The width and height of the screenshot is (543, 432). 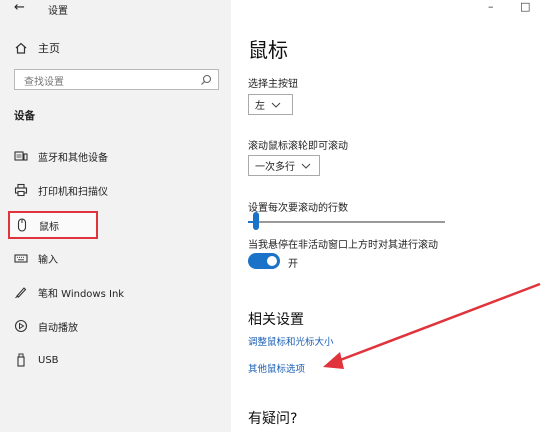 What do you see at coordinates (298, 208) in the screenshot?
I see `lines-to-scroll-label: 设置每次要滚动的行数` at bounding box center [298, 208].